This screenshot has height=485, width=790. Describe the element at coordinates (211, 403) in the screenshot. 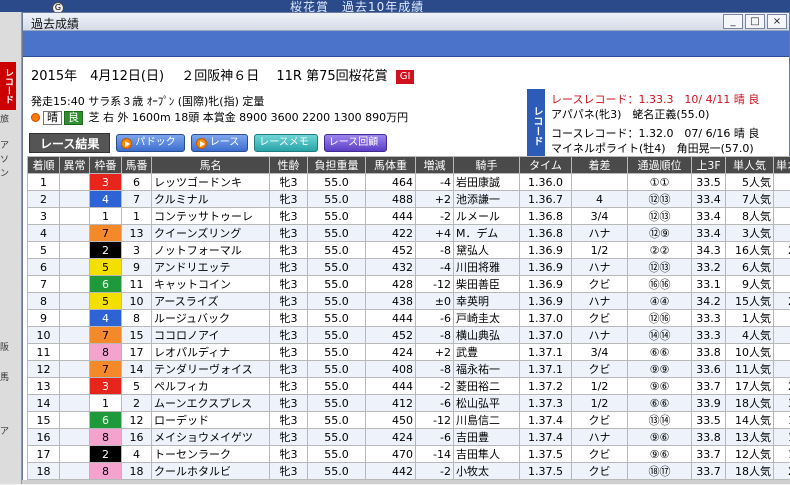

I see `horse-name-cell: ムーンエクスプレス` at that location.